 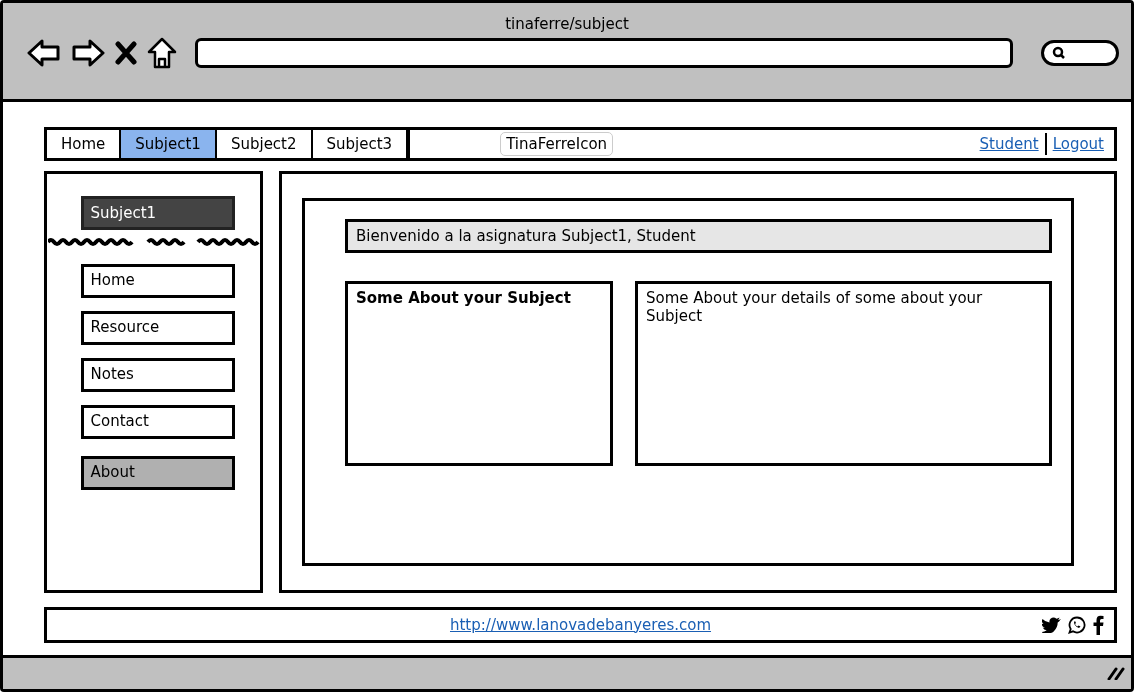 What do you see at coordinates (1077, 624) in the screenshot?
I see `chat-icon` at bounding box center [1077, 624].